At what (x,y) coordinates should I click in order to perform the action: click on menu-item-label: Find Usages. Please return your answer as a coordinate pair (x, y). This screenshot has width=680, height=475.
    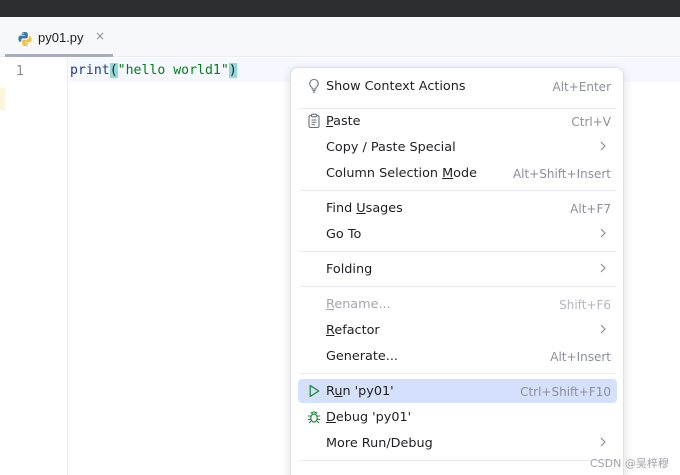
    Looking at the image, I should click on (364, 208).